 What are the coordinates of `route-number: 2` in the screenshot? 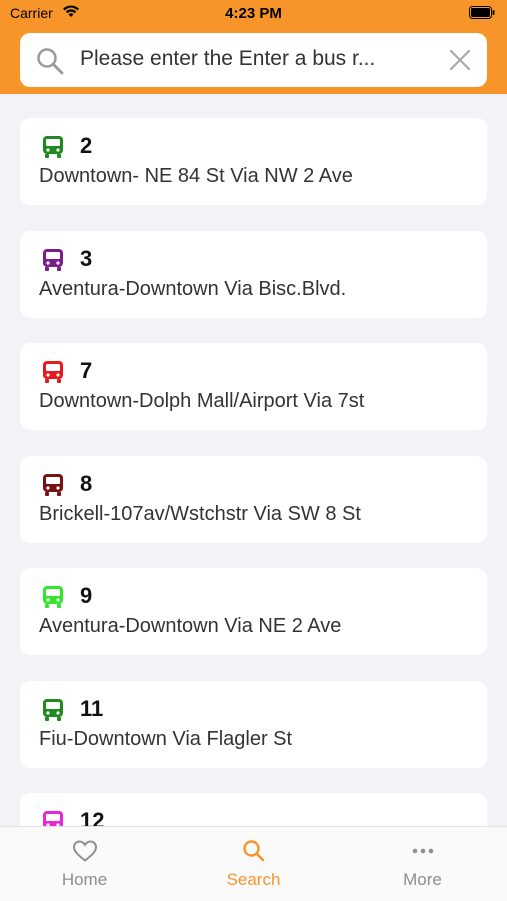 It's located at (86, 145).